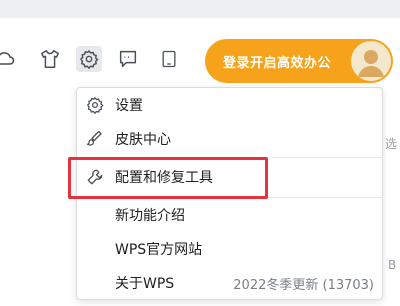 This screenshot has height=306, width=400. Describe the element at coordinates (371, 61) in the screenshot. I see `avatar` at that location.